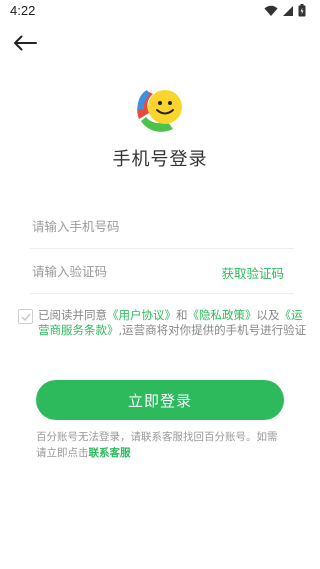 The width and height of the screenshot is (320, 569). I want to click on cellular-signal-icon, so click(288, 10).